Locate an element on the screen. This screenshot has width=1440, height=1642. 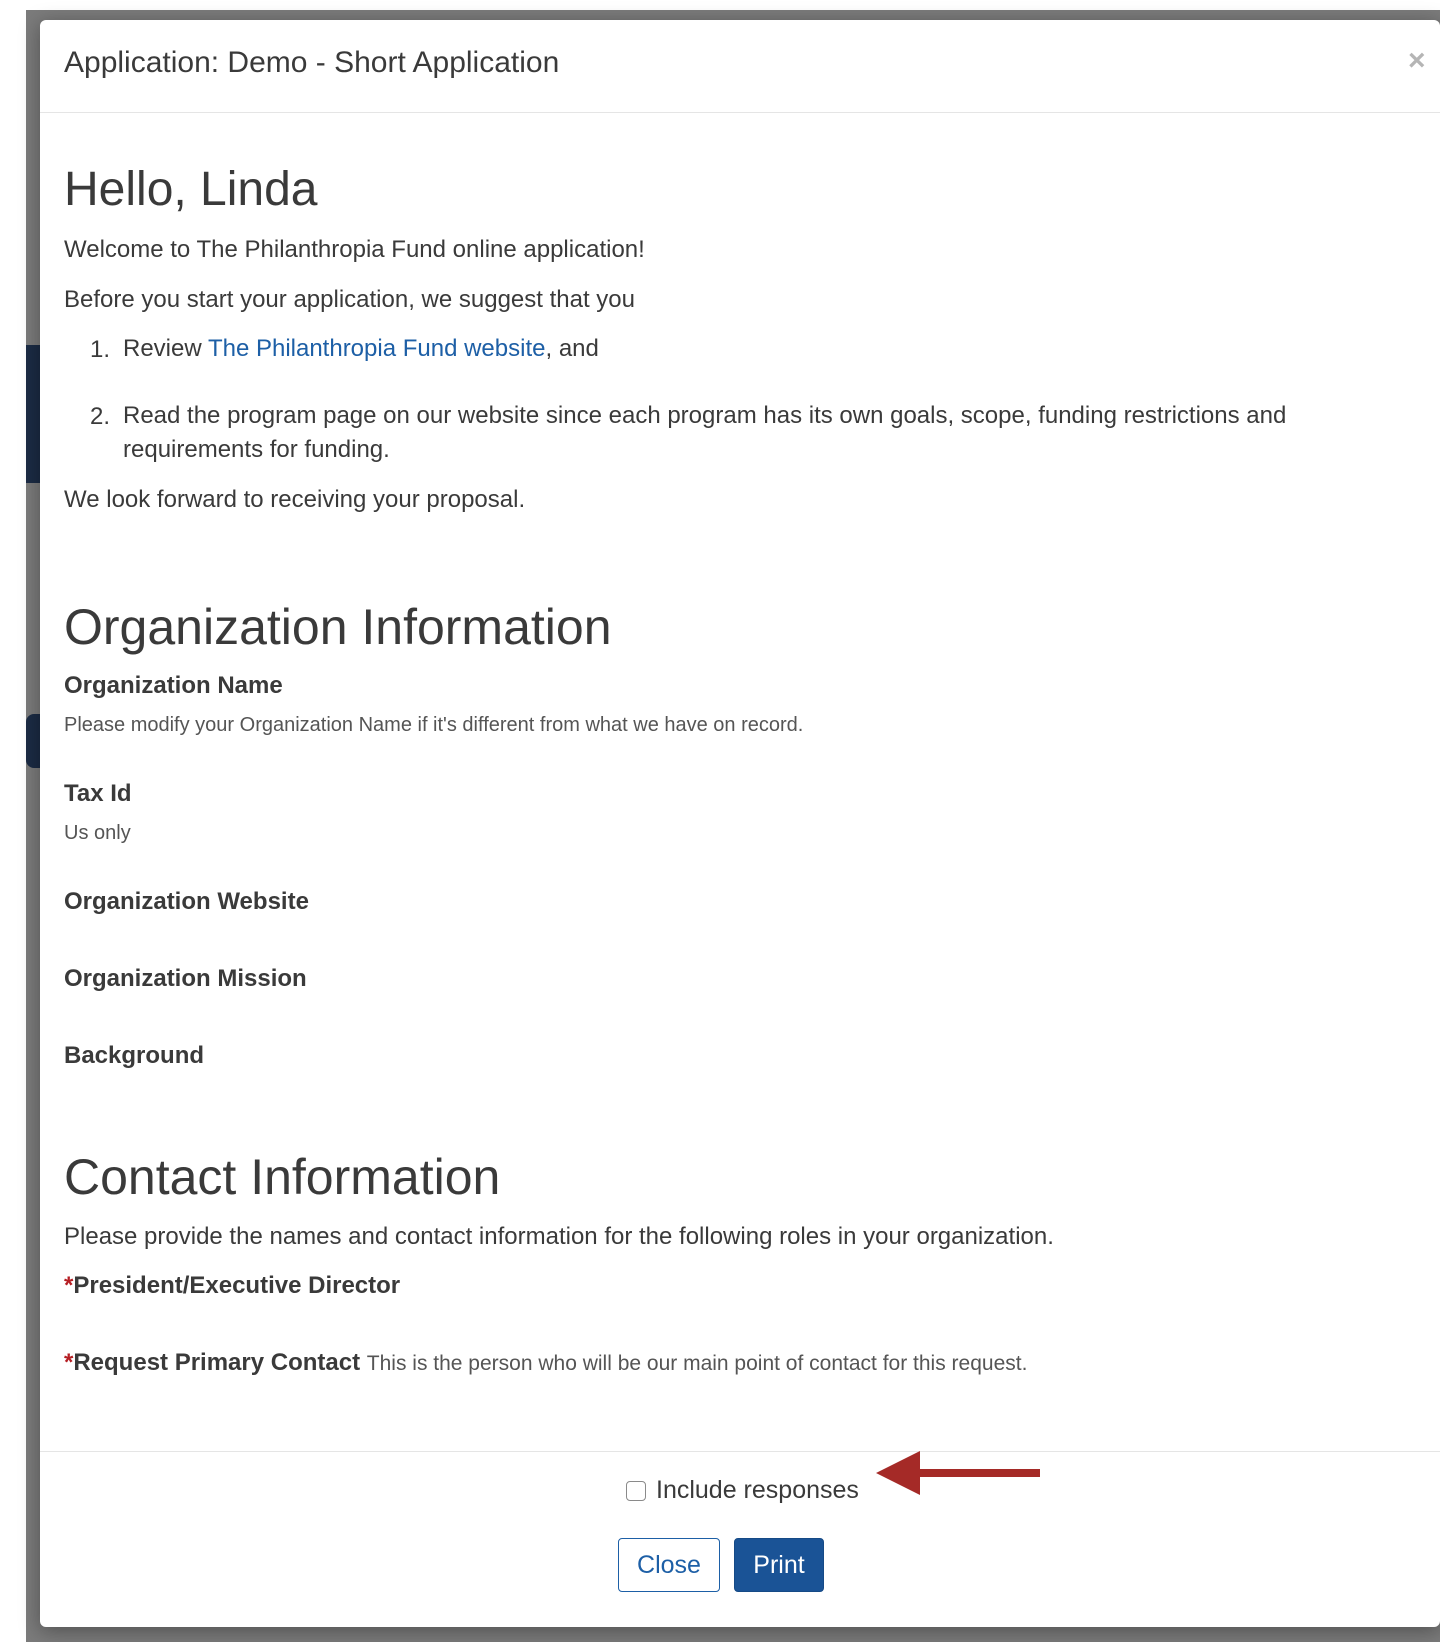
tax-id-label: Tax Id is located at coordinates (98, 793).